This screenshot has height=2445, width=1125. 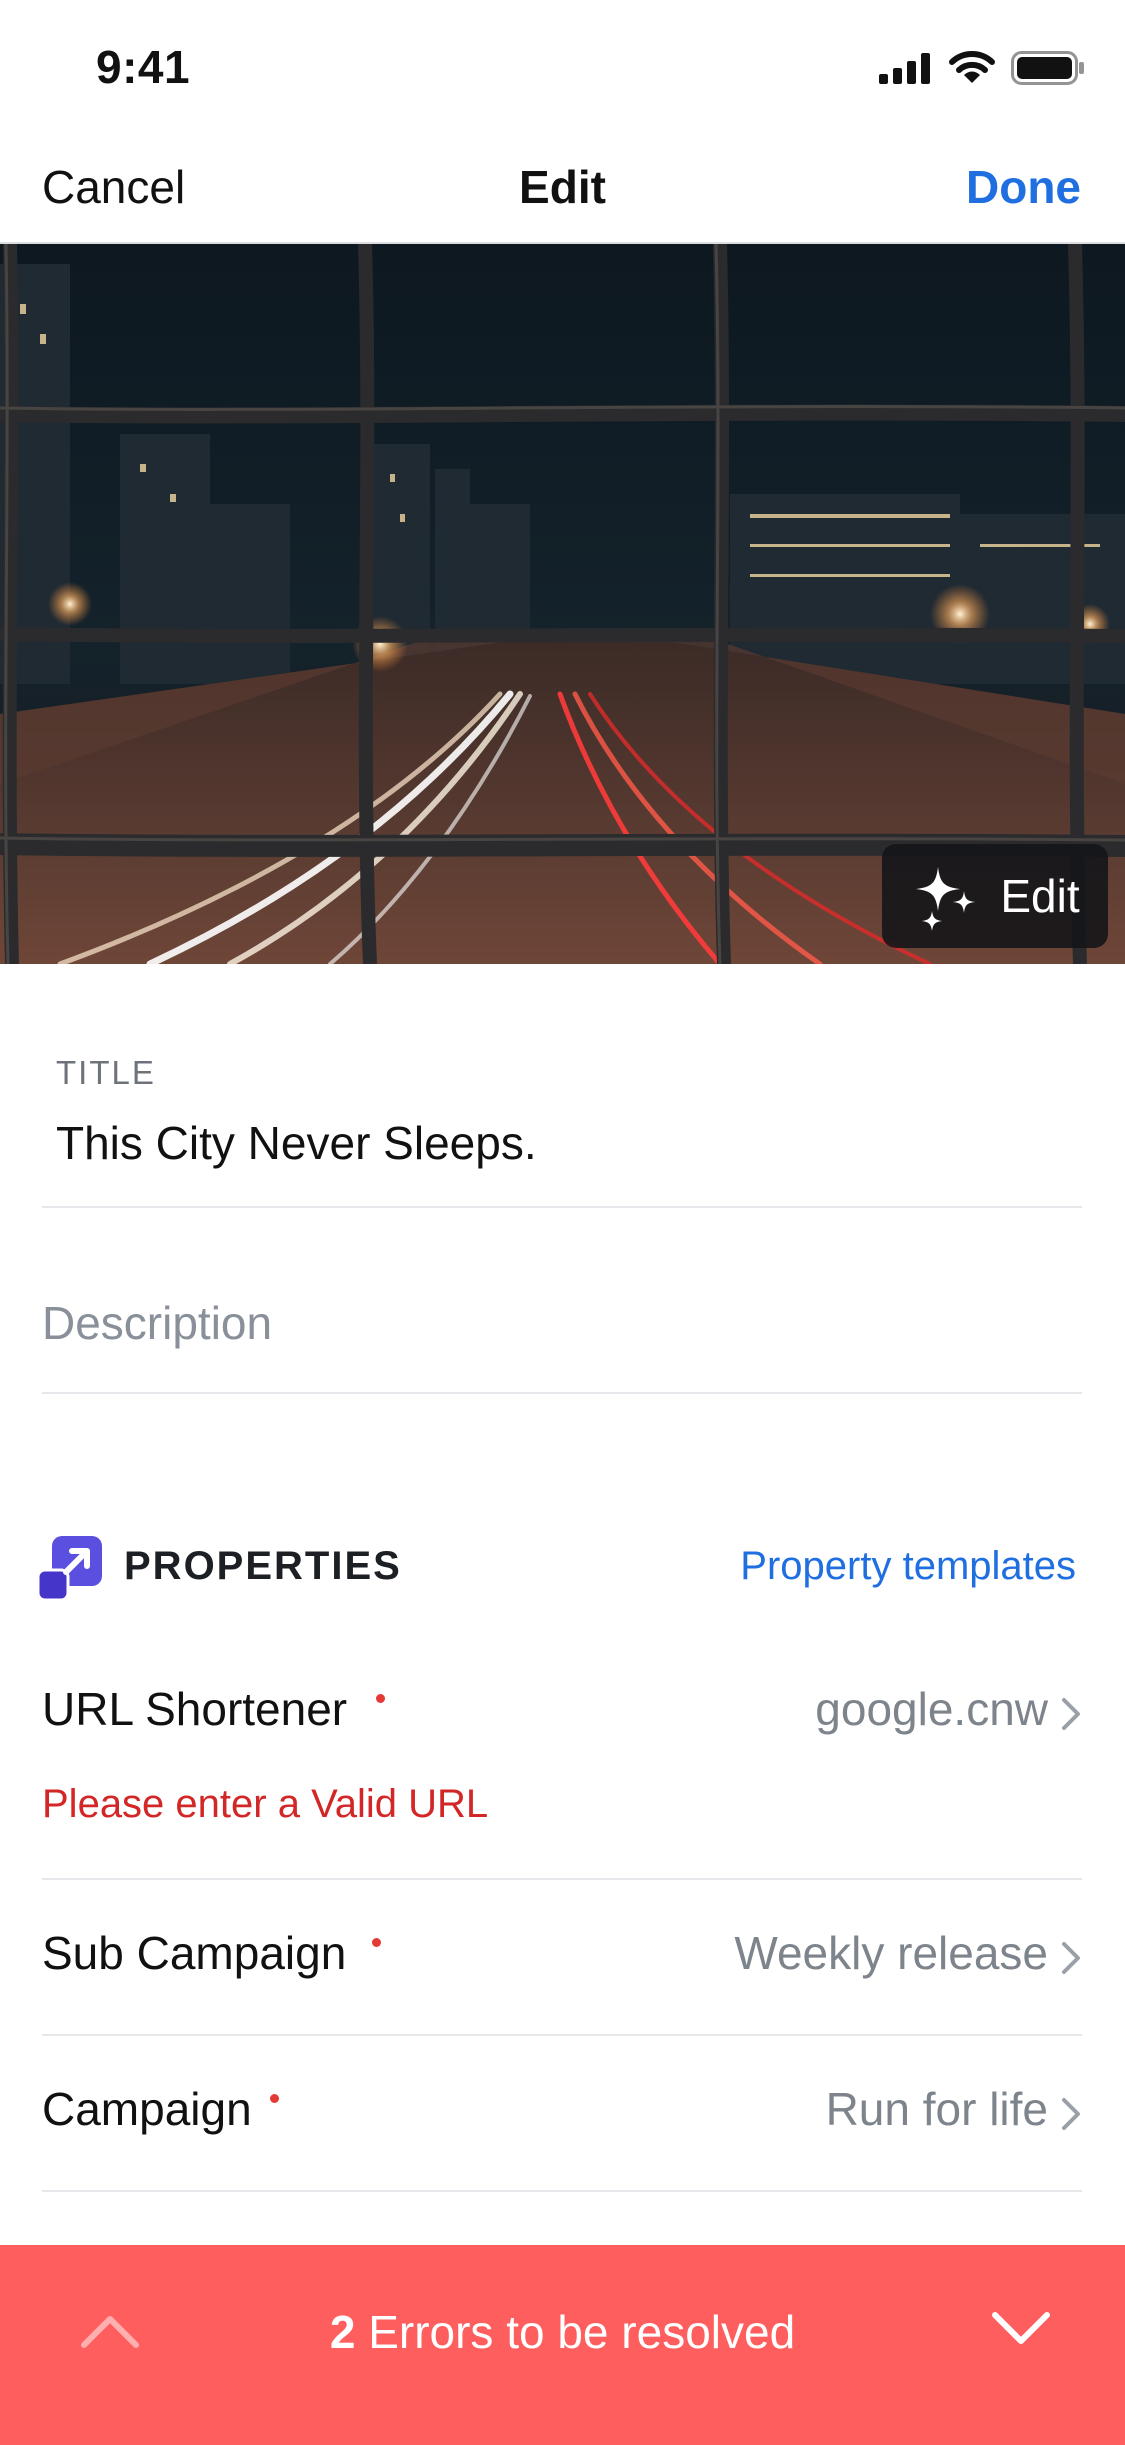 What do you see at coordinates (143, 67) in the screenshot?
I see `status-time: 9:41` at bounding box center [143, 67].